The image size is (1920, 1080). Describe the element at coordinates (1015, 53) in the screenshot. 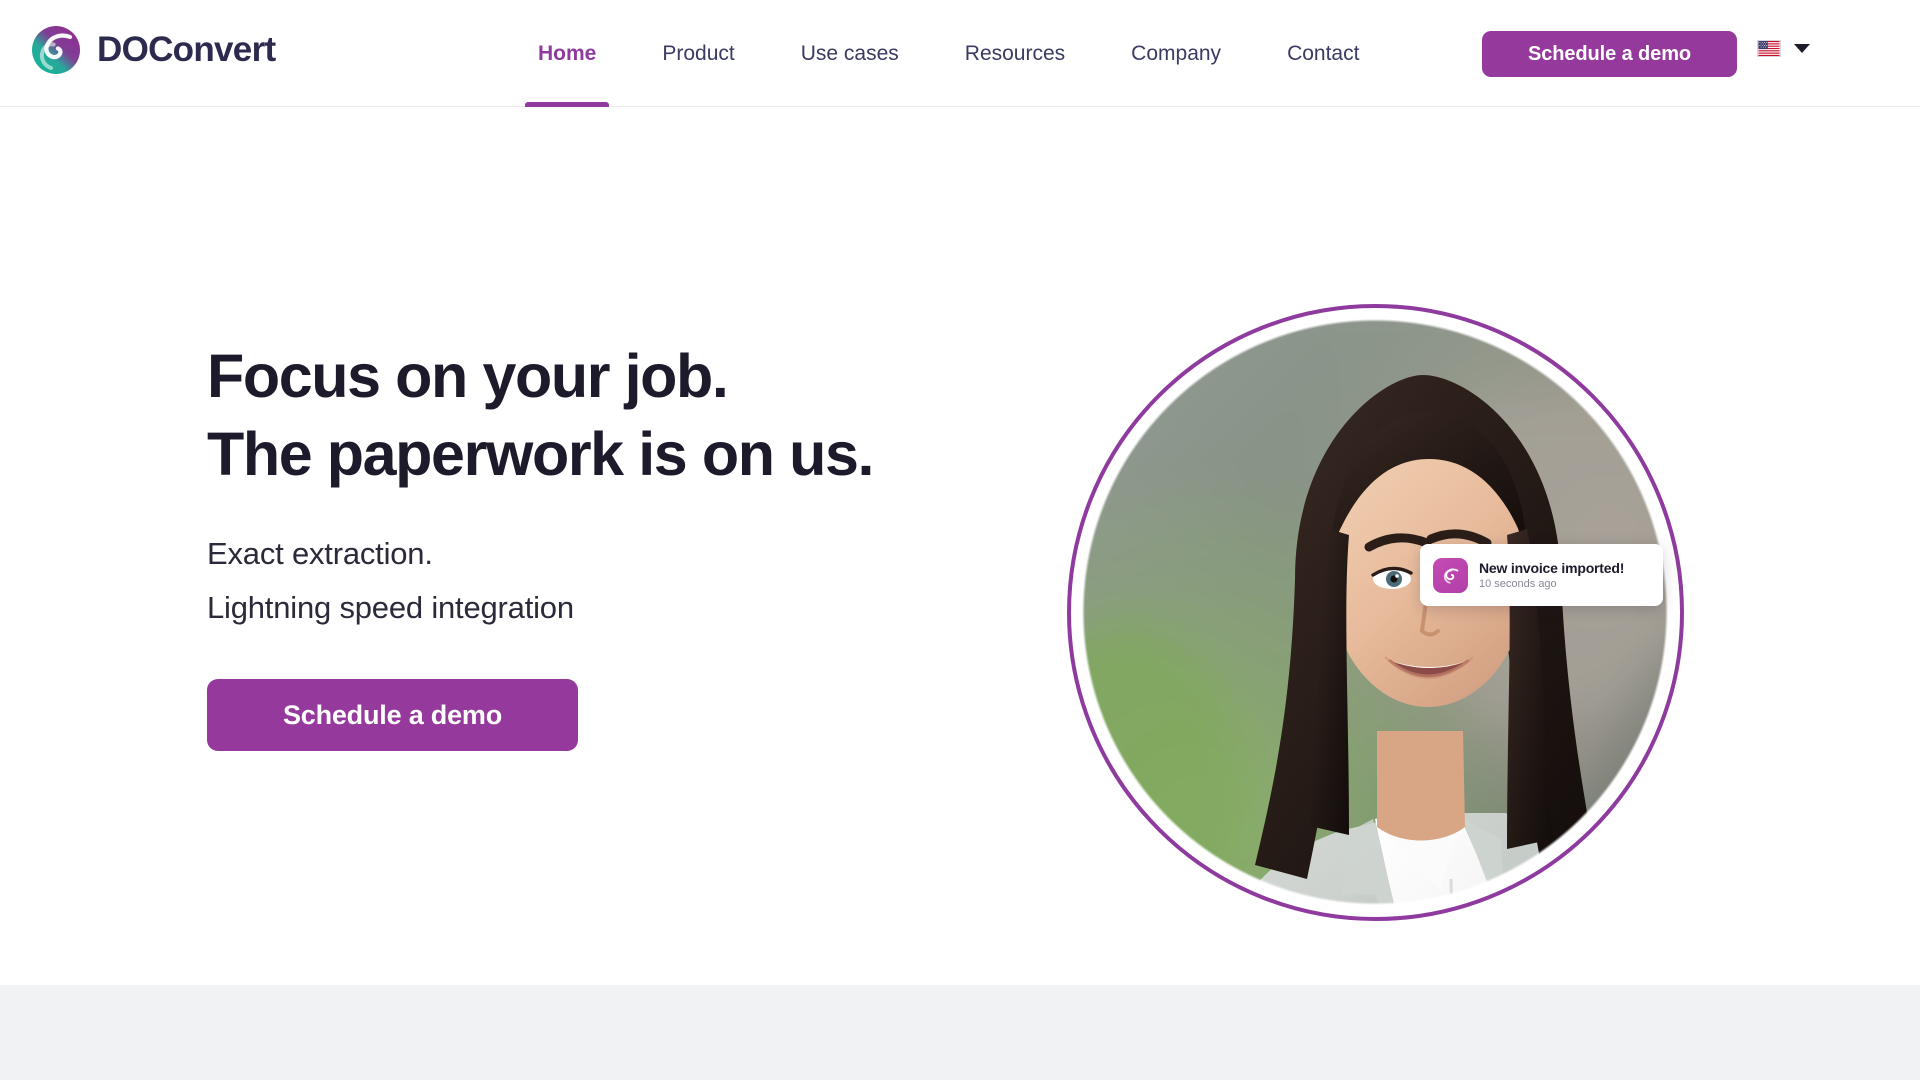

I see `nav-item-resources: Resources` at that location.